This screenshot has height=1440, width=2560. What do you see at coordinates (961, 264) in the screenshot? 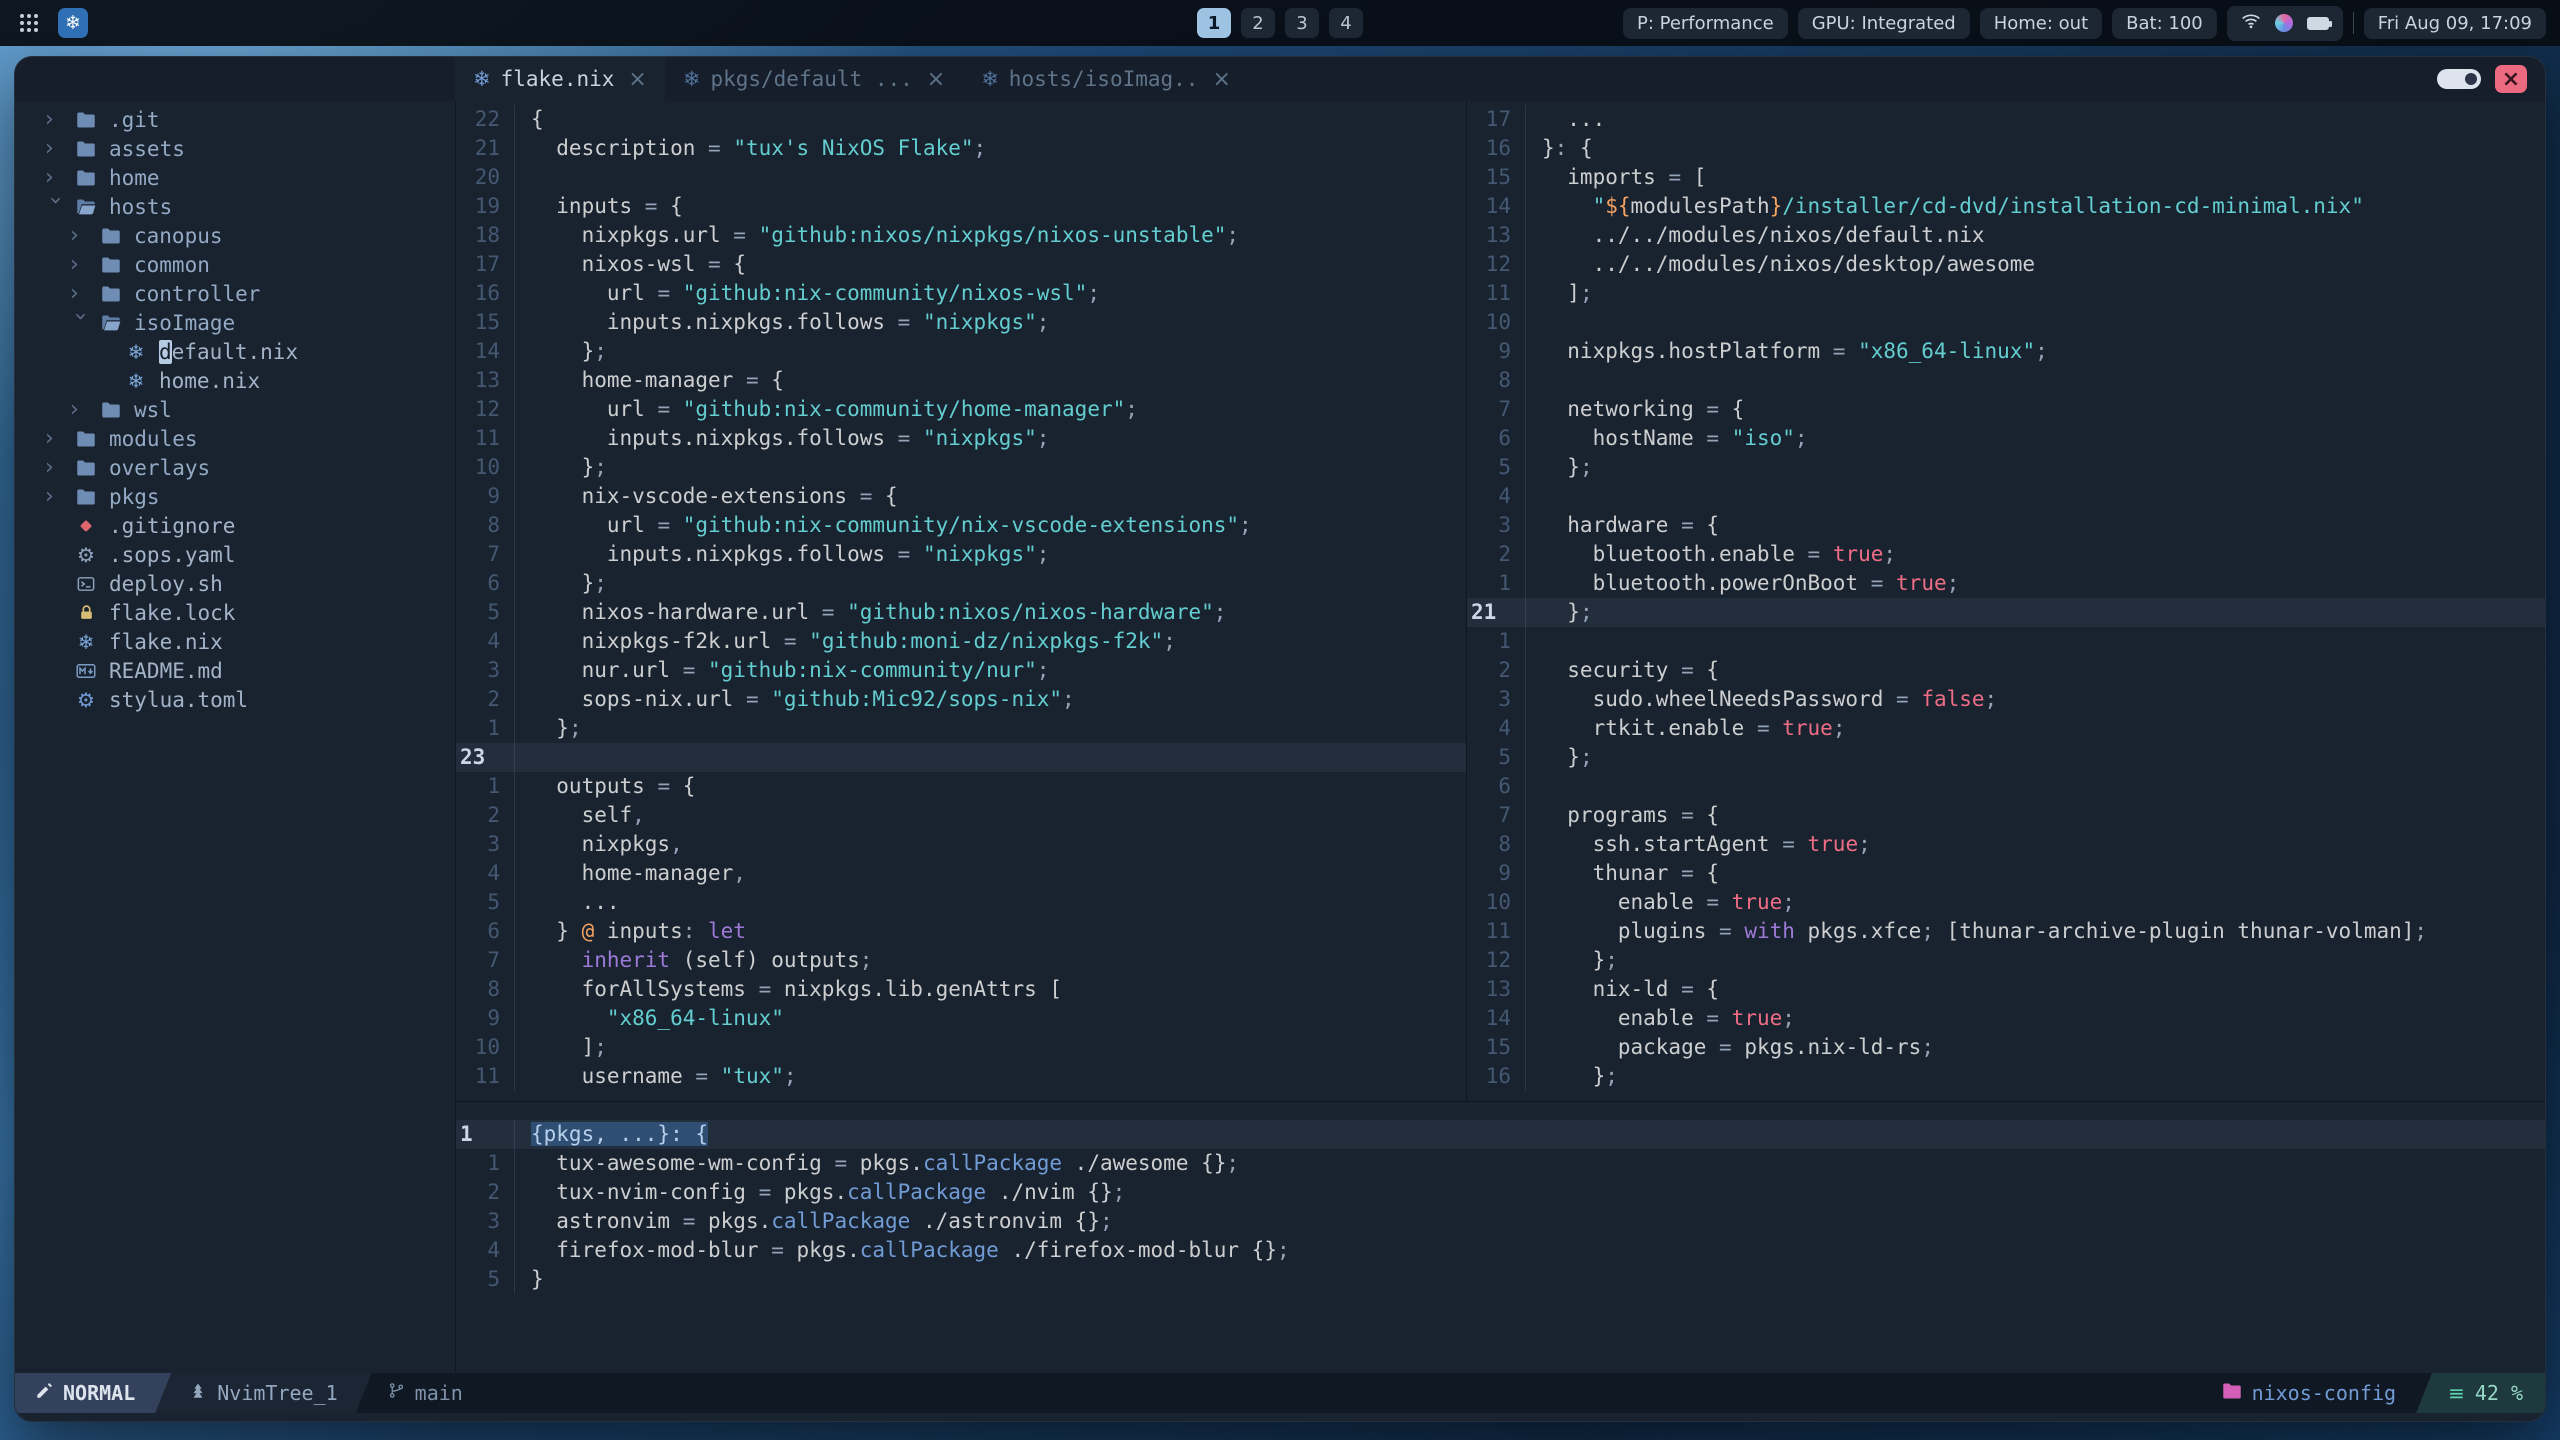
I see `code-line: 17 nixos-wsl = {` at bounding box center [961, 264].